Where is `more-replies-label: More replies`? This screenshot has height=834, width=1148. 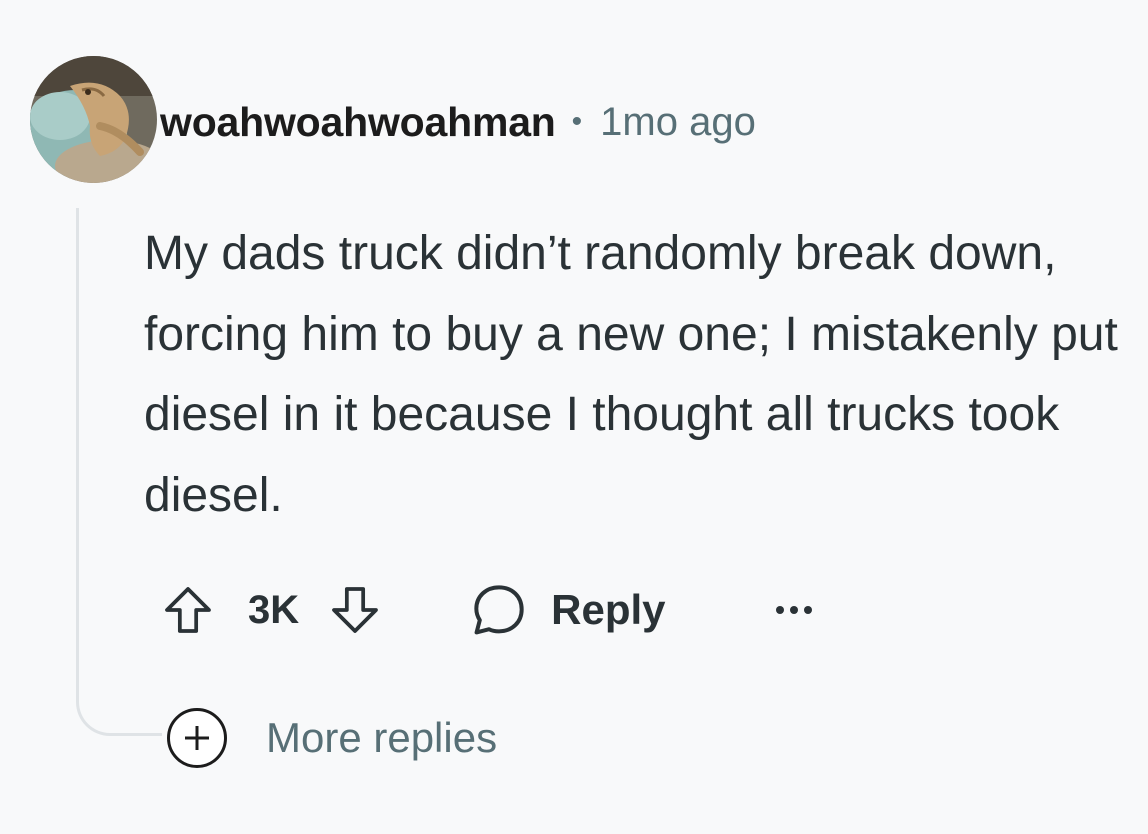 more-replies-label: More replies is located at coordinates (382, 737).